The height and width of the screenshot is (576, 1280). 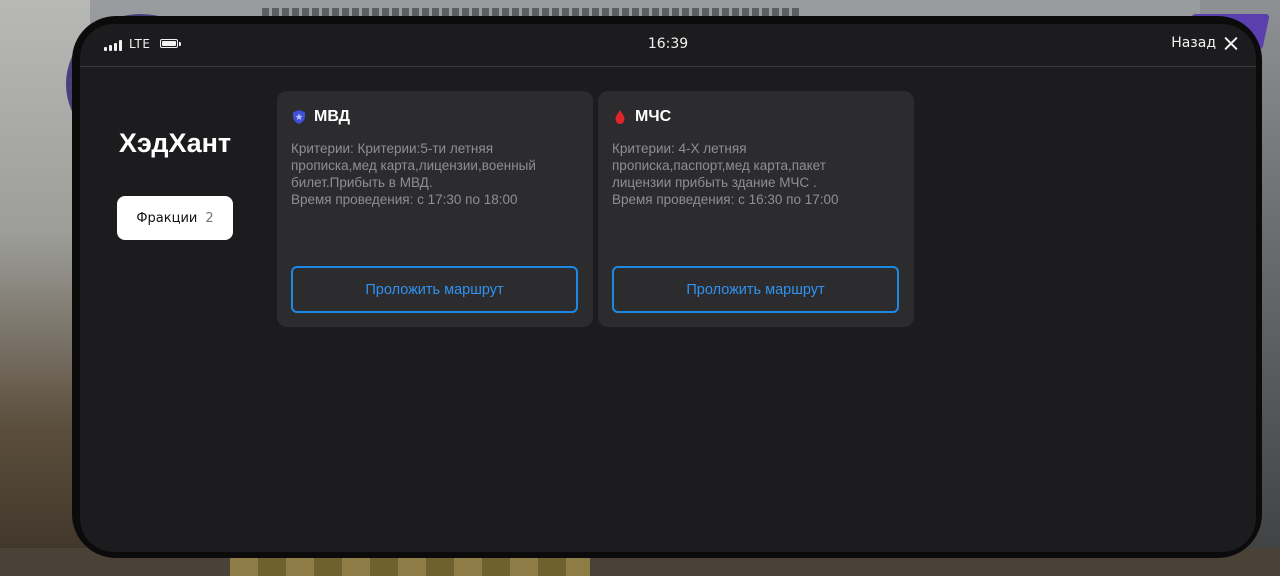 I want to click on police-shield-icon, so click(x=299, y=117).